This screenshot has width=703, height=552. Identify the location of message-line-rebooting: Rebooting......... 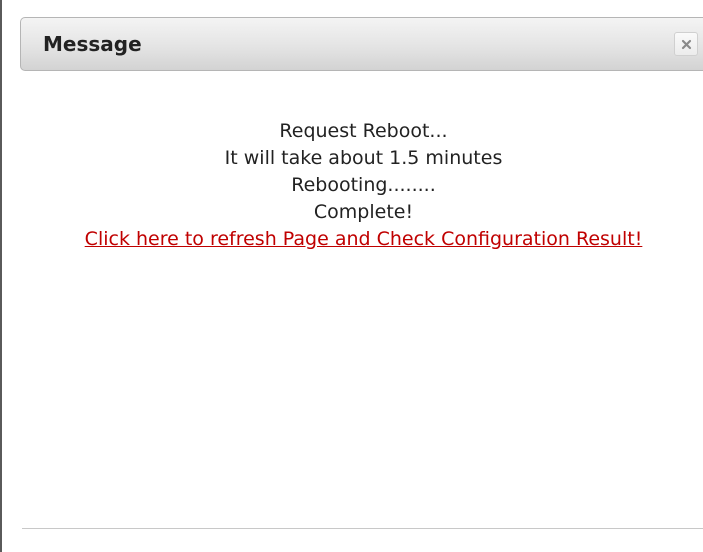
(363, 185).